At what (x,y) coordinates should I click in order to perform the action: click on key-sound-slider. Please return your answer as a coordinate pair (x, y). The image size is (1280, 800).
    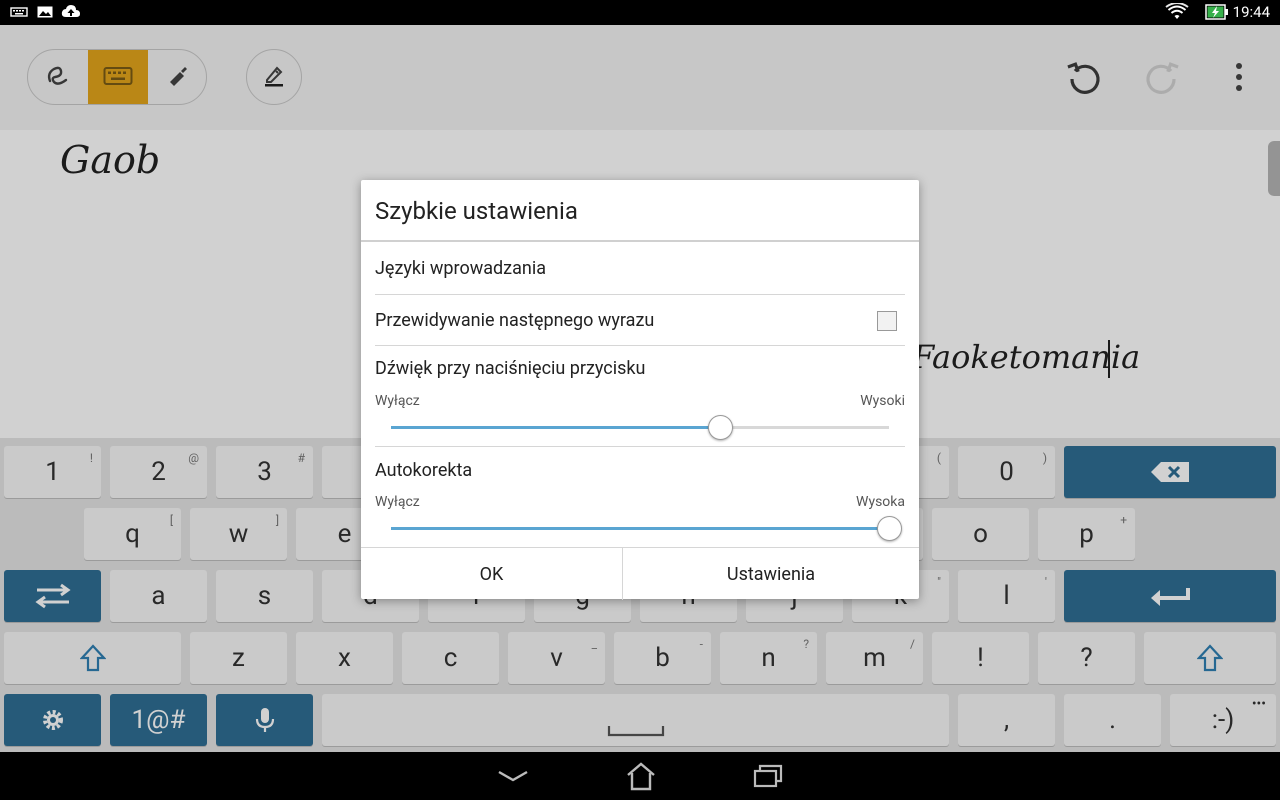
    Looking at the image, I should click on (640, 427).